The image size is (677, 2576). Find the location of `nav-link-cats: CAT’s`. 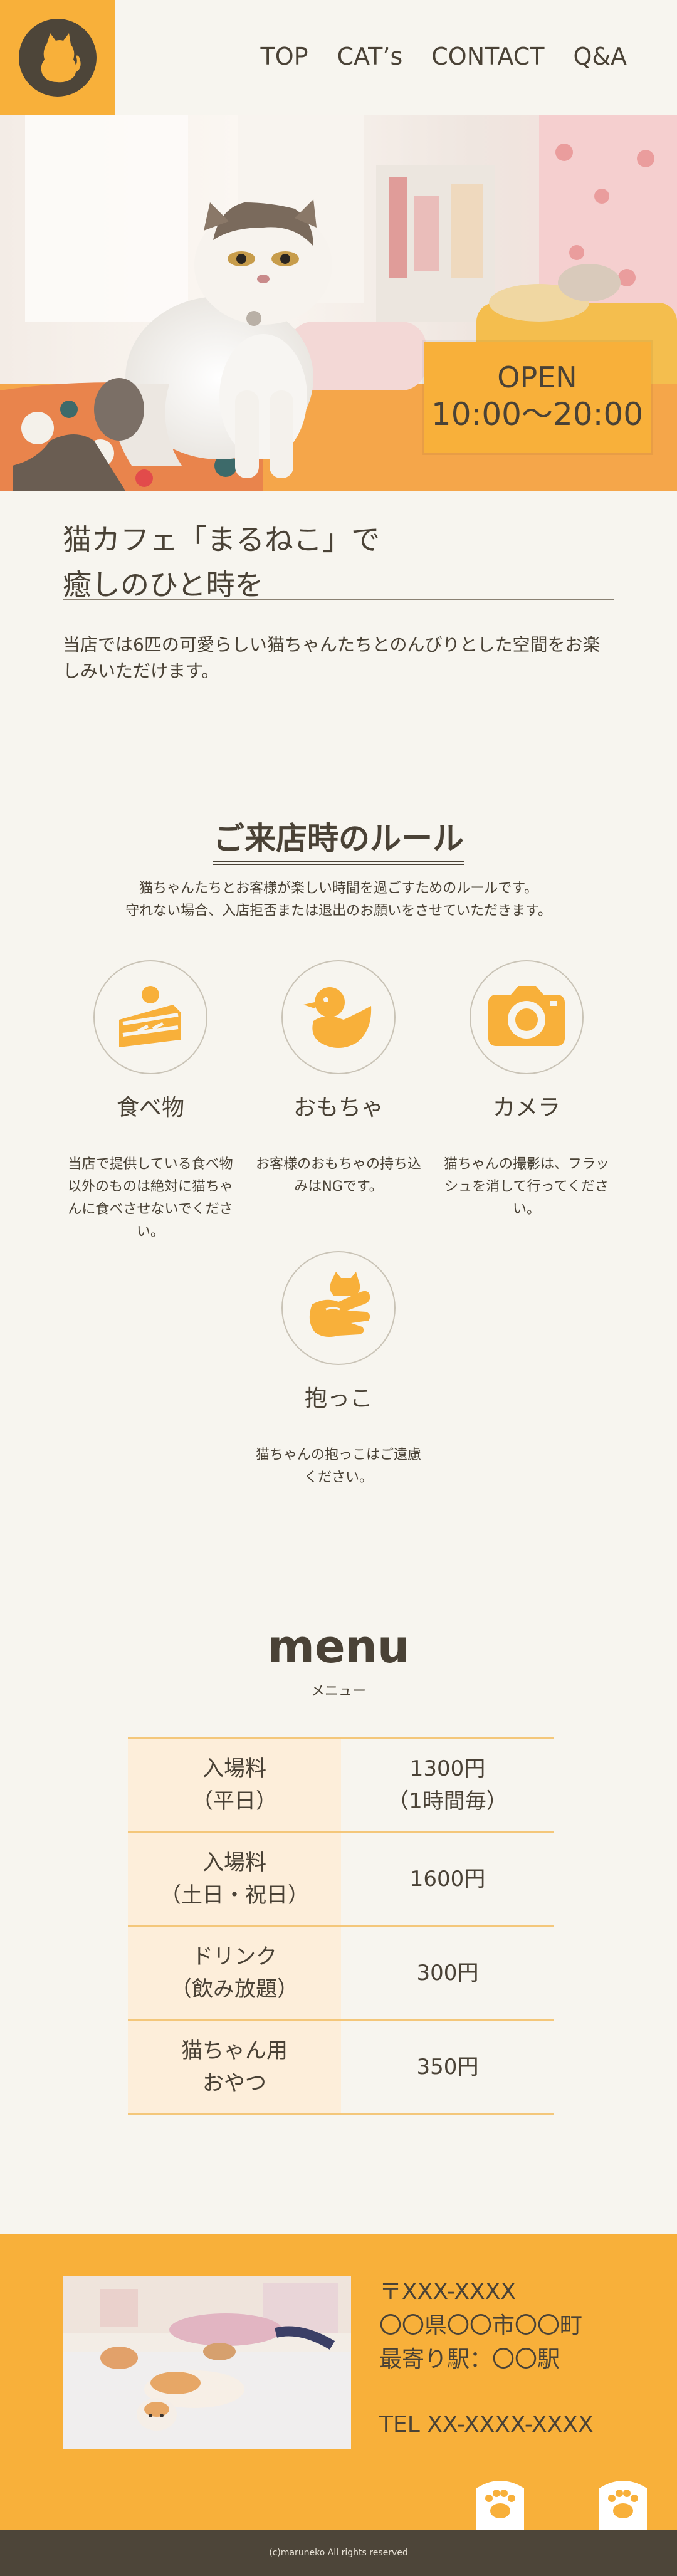

nav-link-cats: CAT’s is located at coordinates (370, 56).